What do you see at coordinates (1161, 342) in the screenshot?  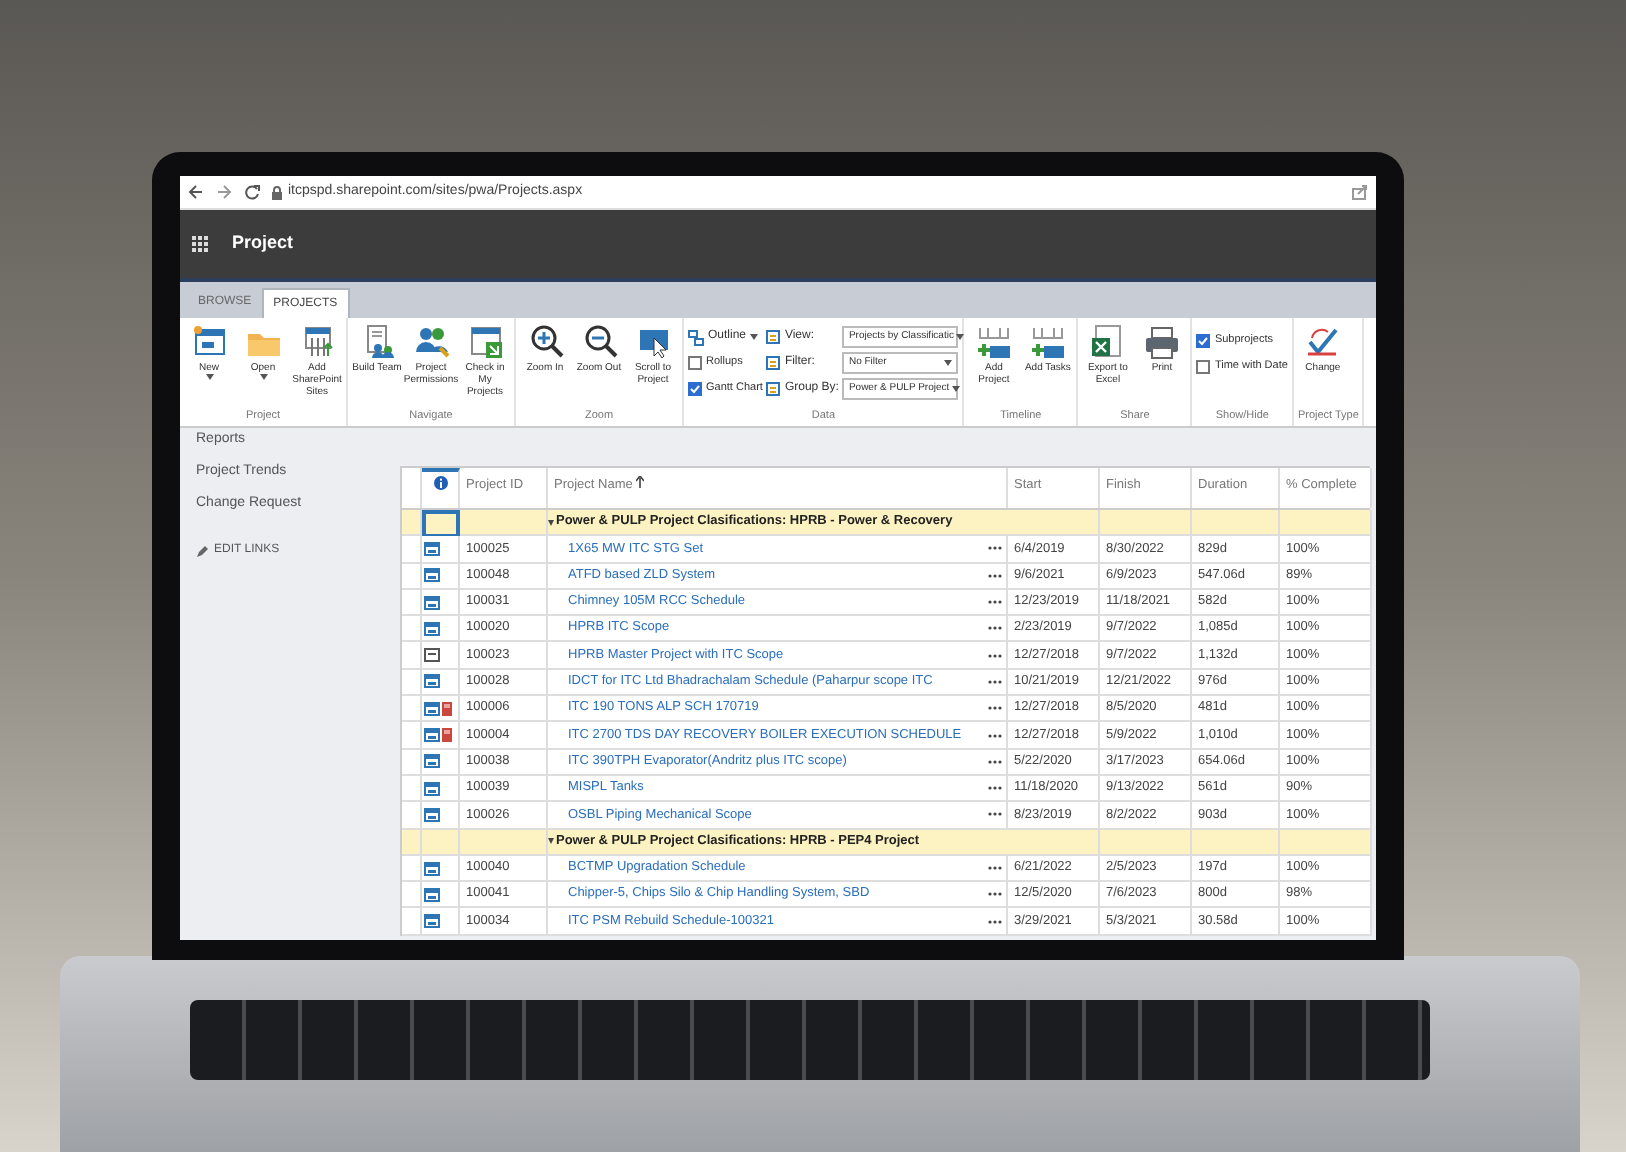 I see `print-icon` at bounding box center [1161, 342].